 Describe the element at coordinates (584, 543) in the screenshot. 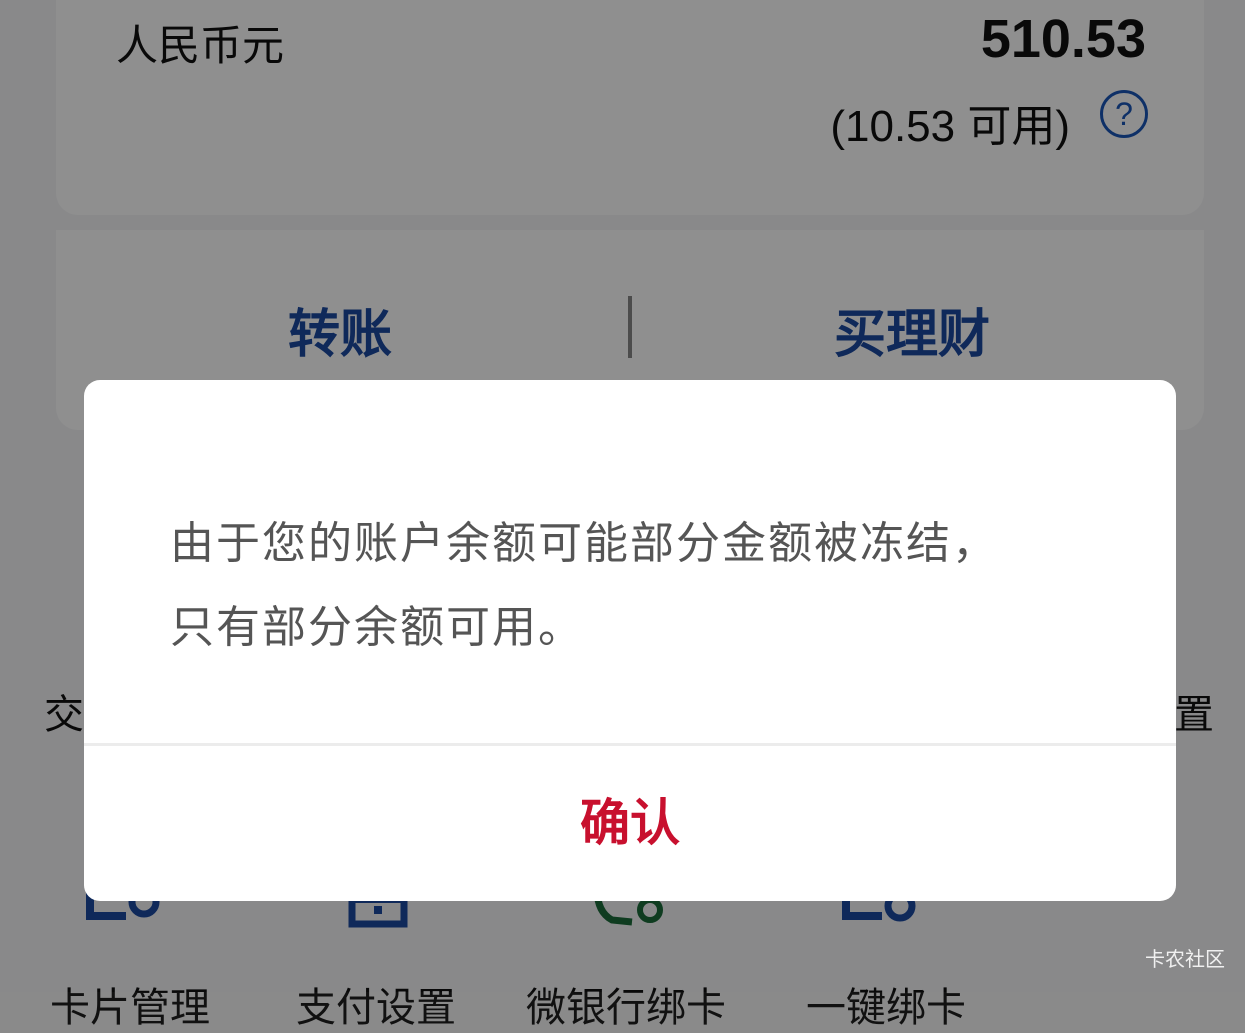

I see `dialog-message-line-1: 由于您的账户余额可能部分金额被冻结，` at that location.